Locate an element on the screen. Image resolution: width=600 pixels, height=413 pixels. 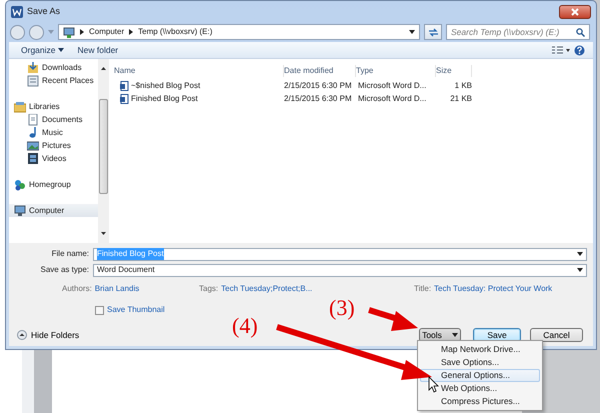
cancel-button: Cancel is located at coordinates (556, 335).